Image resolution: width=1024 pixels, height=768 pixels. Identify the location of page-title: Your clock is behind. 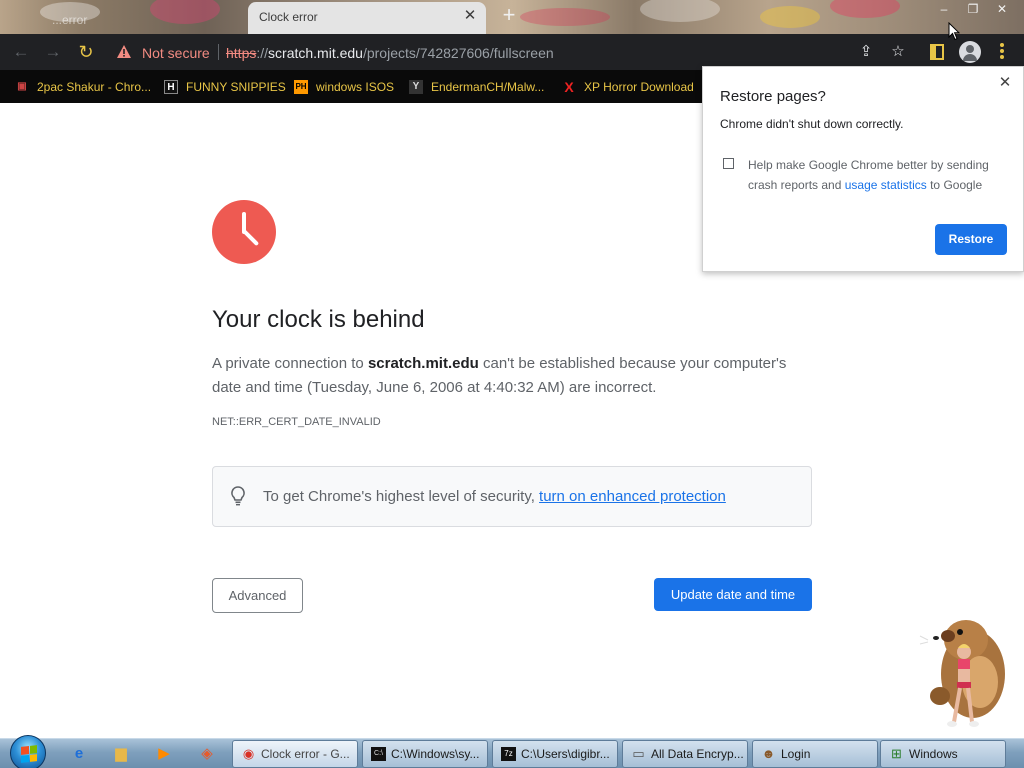
(318, 319).